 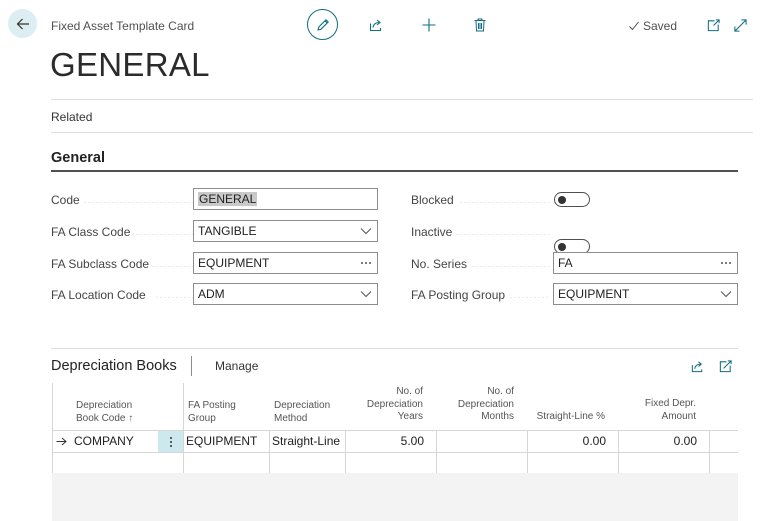 I want to click on share-button, so click(x=376, y=25).